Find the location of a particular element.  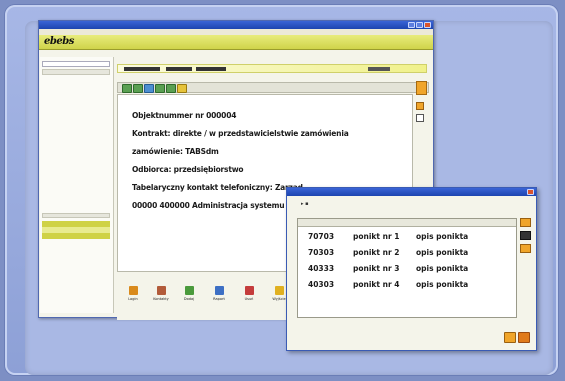

row-code: 40333 is located at coordinates (321, 268).